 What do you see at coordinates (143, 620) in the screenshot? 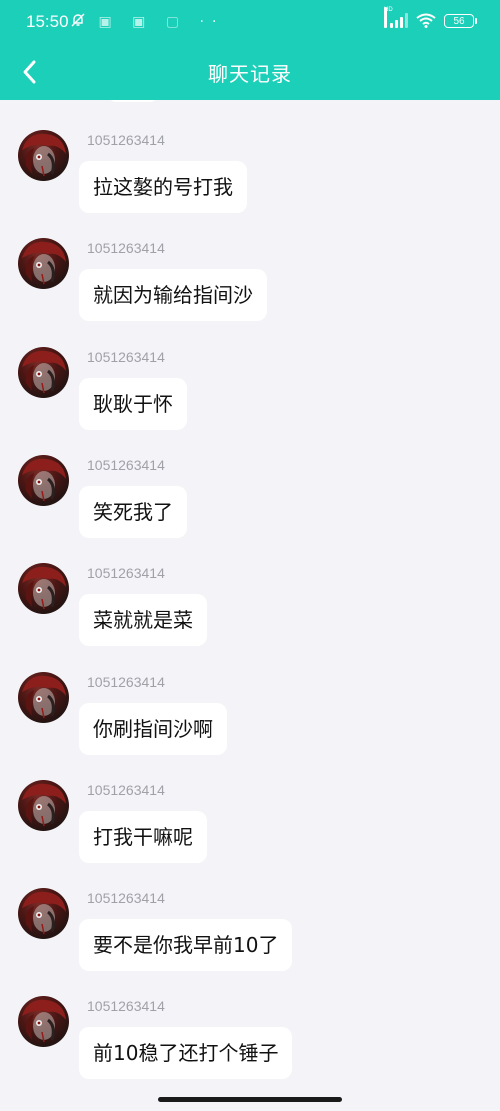
I see `message-bubble: 菜就就是菜` at bounding box center [143, 620].